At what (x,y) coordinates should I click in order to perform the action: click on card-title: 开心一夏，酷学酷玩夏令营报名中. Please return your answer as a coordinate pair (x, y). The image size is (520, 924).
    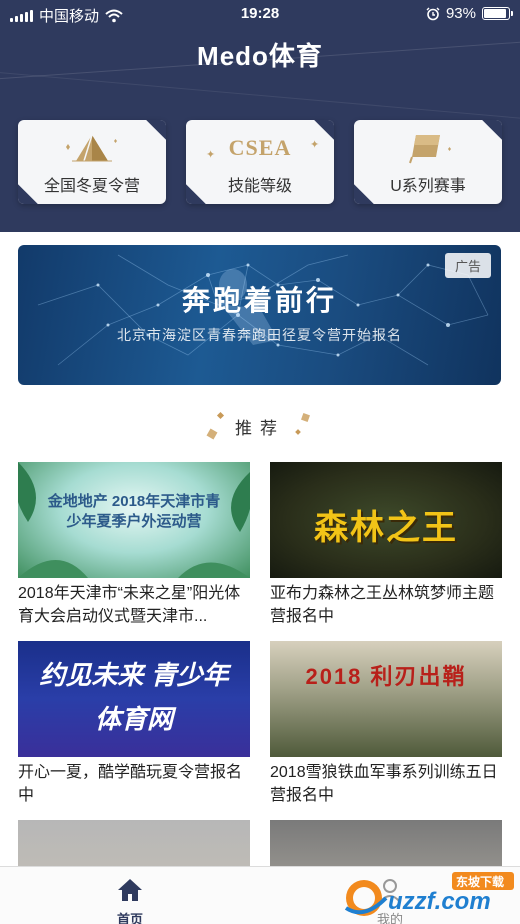
    Looking at the image, I should click on (130, 784).